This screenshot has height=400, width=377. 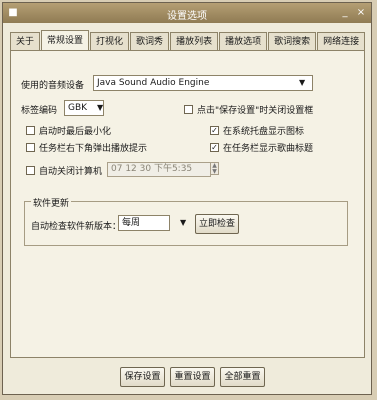 I want to click on tab-lyrics-search: 歌词搜索, so click(x=292, y=41).